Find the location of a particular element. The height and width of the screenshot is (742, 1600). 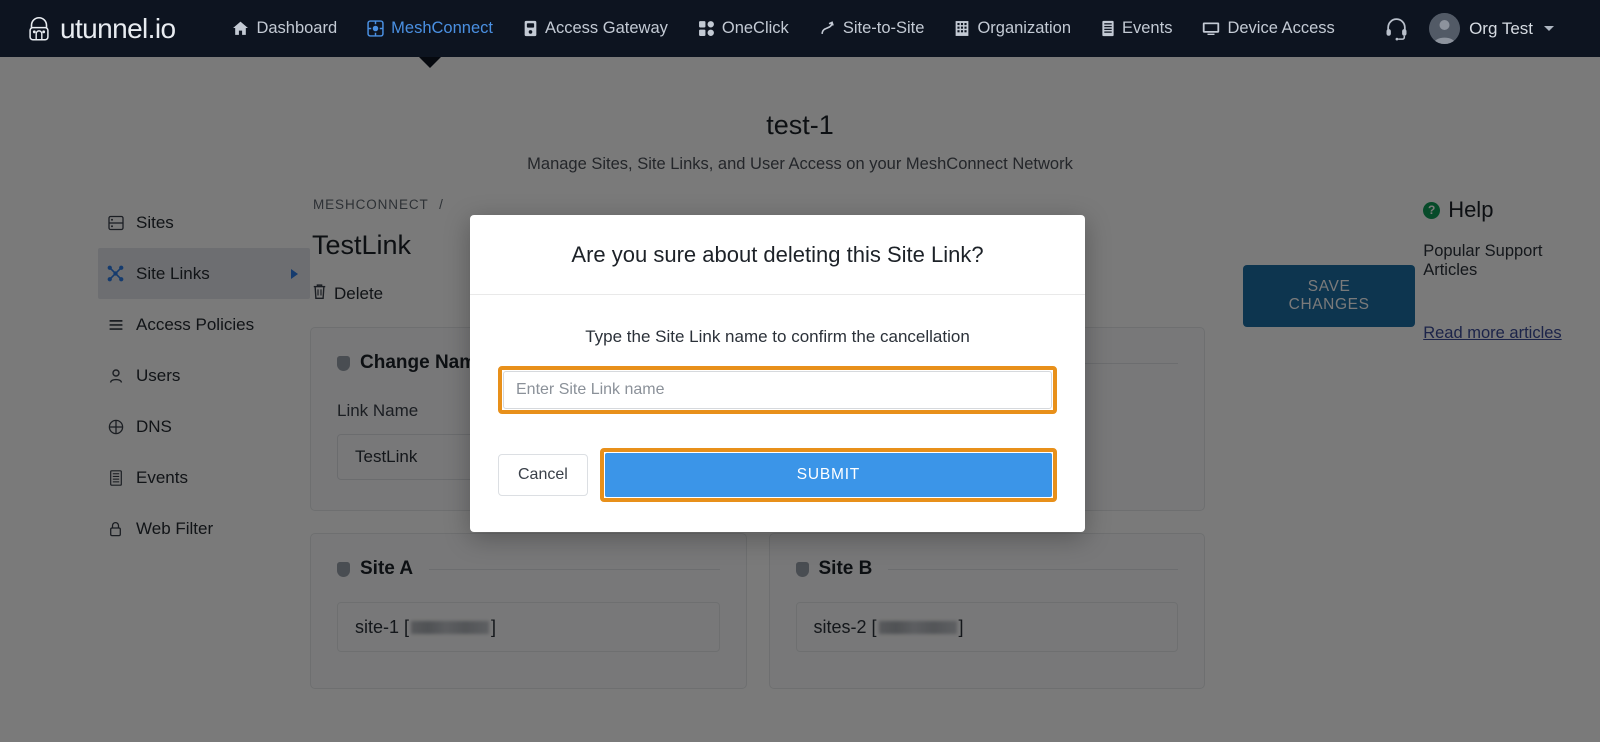

nav-item-device-access: Device Access is located at coordinates (1268, 28).